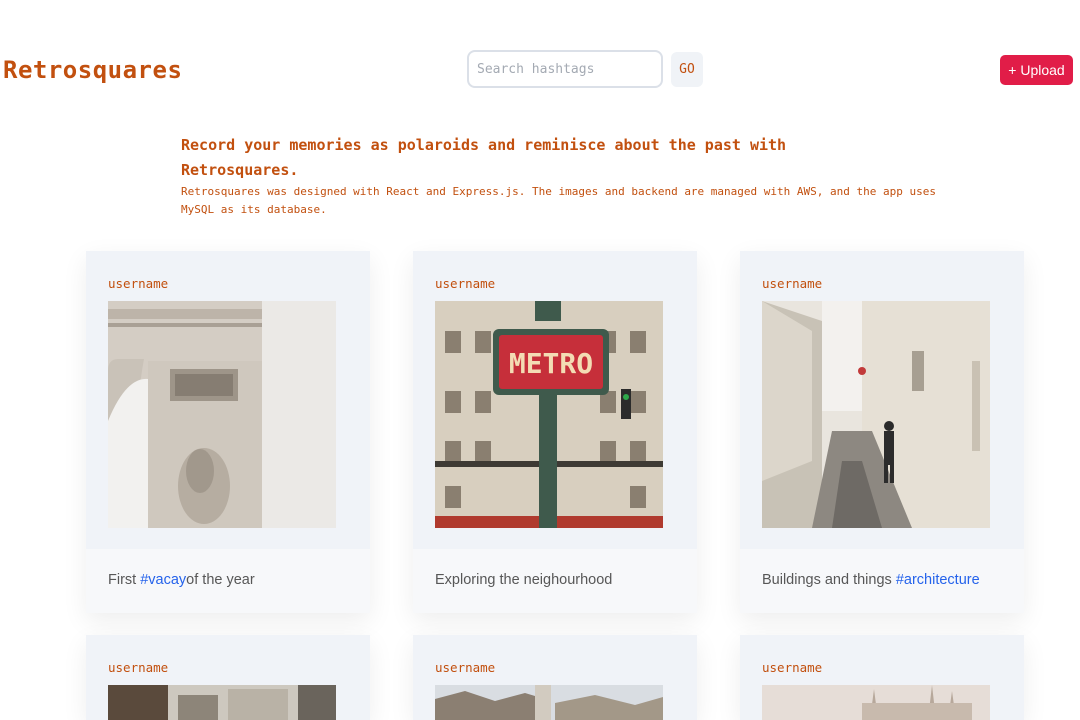 The image size is (1080, 720). Describe the element at coordinates (938, 580) in the screenshot. I see `hashtag-link: #architecture` at that location.